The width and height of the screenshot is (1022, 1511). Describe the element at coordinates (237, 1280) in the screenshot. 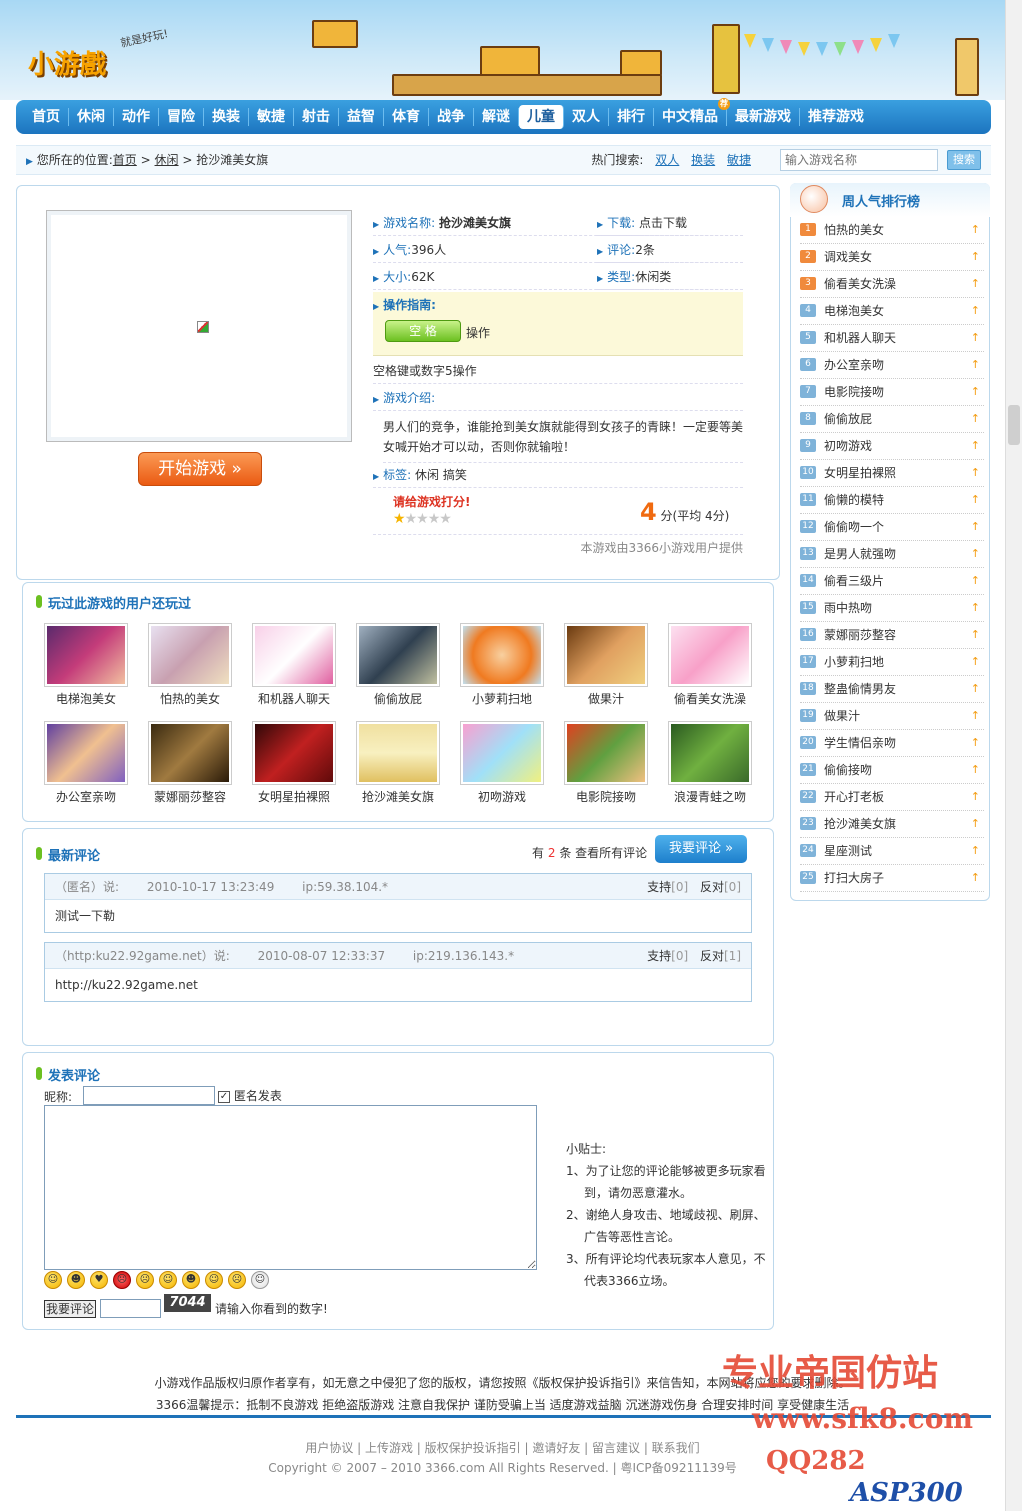

I see `sad-icon: ☹` at that location.